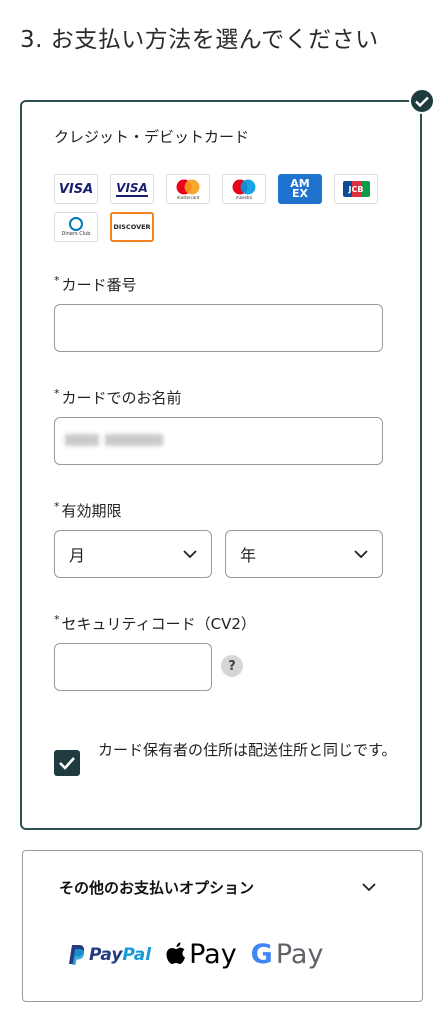 The width and height of the screenshot is (446, 1024). I want to click on jcb-logo: JCB, so click(356, 189).